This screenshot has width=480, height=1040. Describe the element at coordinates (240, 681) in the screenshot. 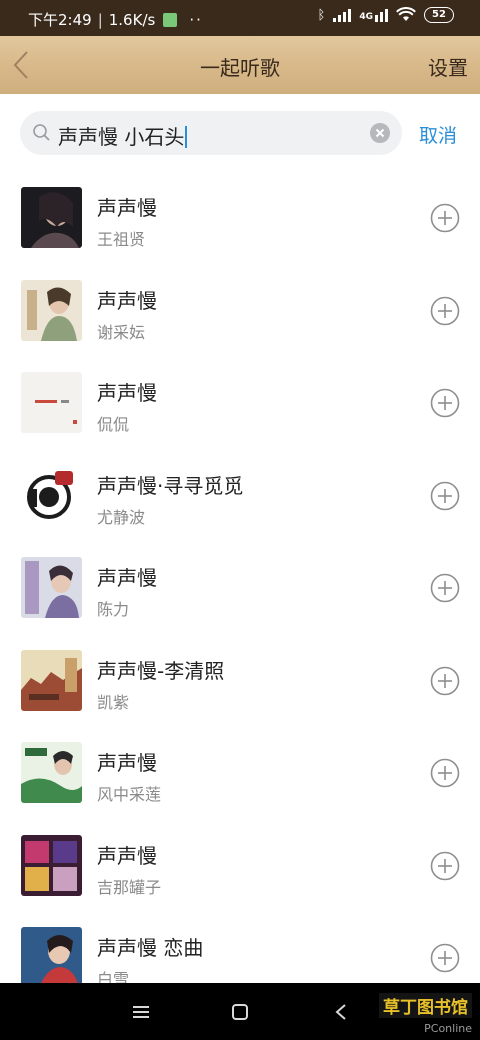

I see `song-row: 声声慢-李清照 凯紫` at that location.